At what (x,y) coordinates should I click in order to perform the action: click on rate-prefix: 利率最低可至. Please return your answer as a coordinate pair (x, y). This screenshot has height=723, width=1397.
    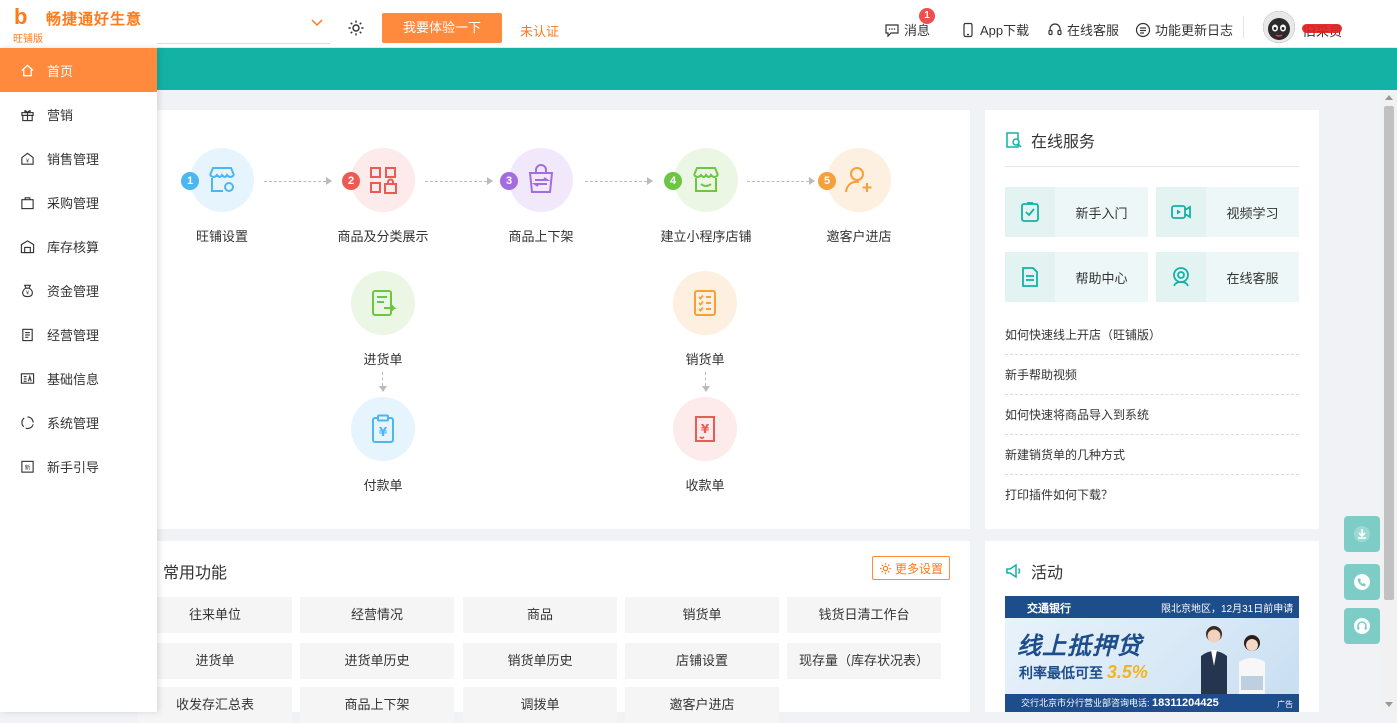
    Looking at the image, I should click on (1061, 673).